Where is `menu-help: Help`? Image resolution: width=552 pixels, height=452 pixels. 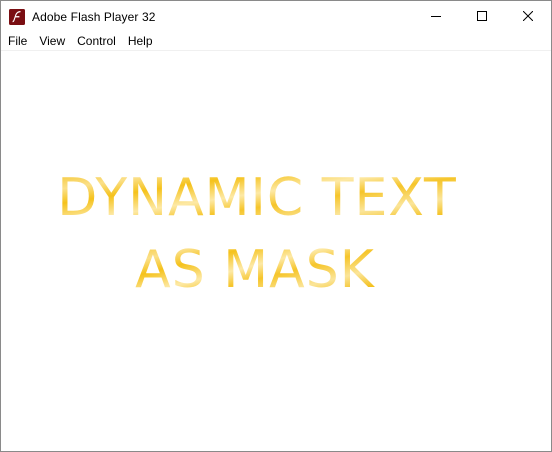
menu-help: Help is located at coordinates (140, 41).